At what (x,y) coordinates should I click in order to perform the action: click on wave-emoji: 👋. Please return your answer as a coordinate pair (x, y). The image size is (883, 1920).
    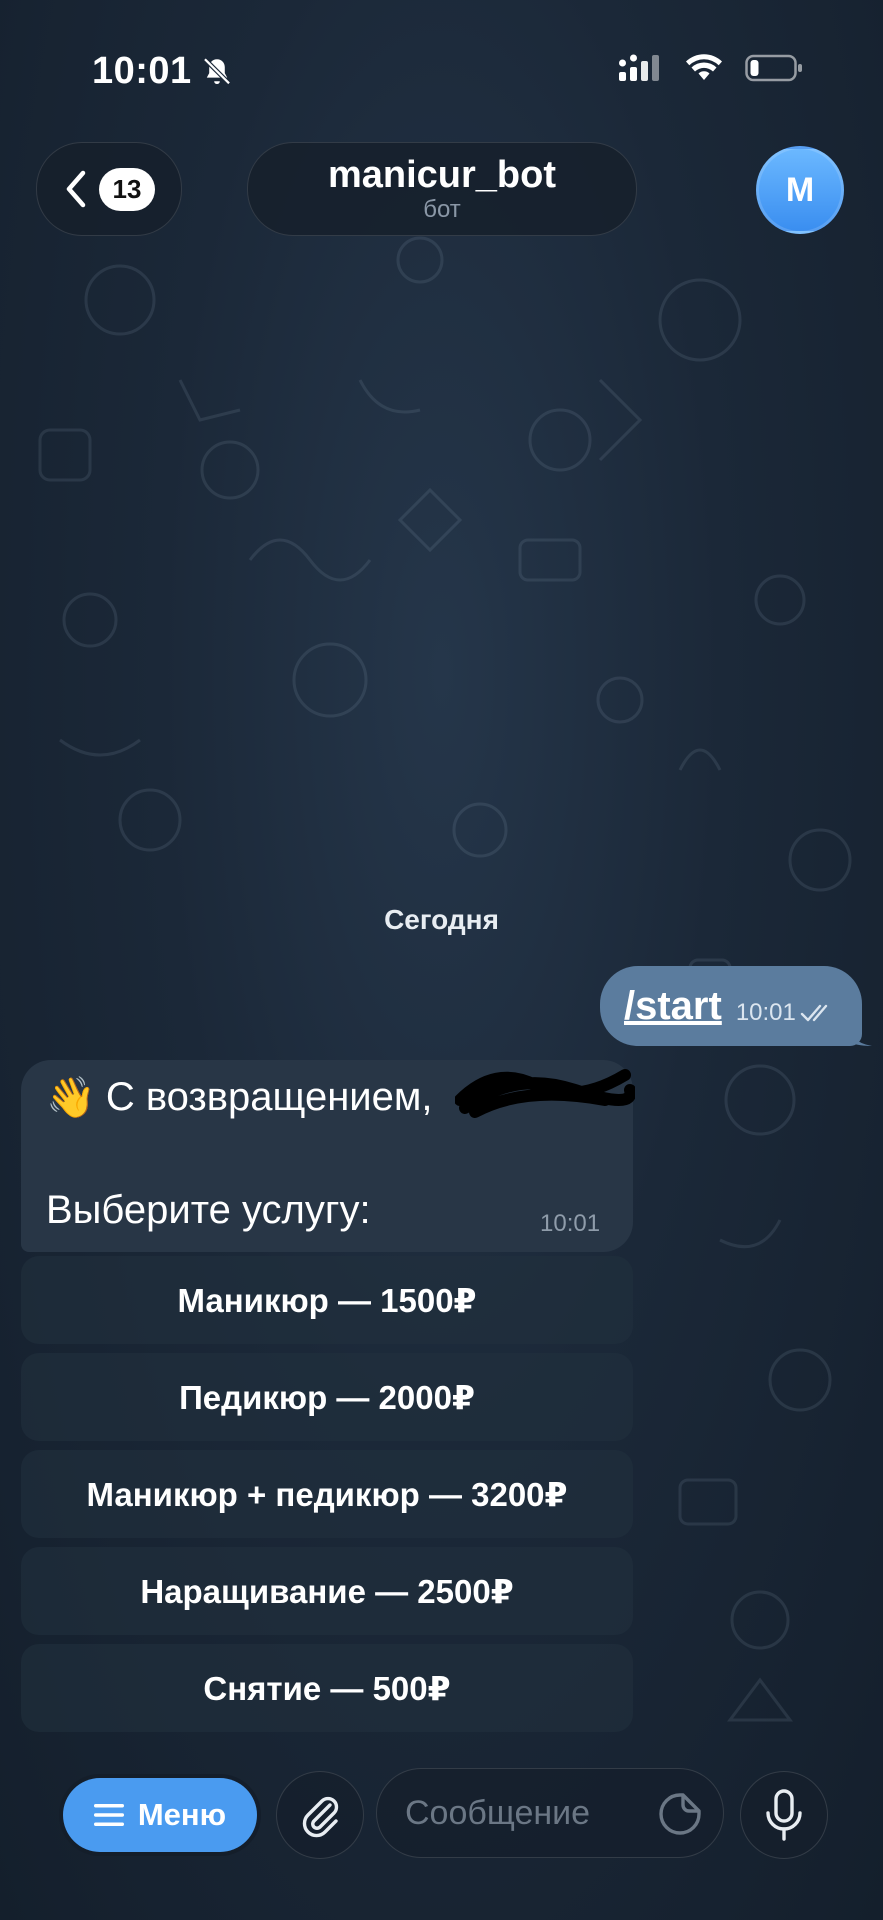
    Looking at the image, I should click on (71, 1098).